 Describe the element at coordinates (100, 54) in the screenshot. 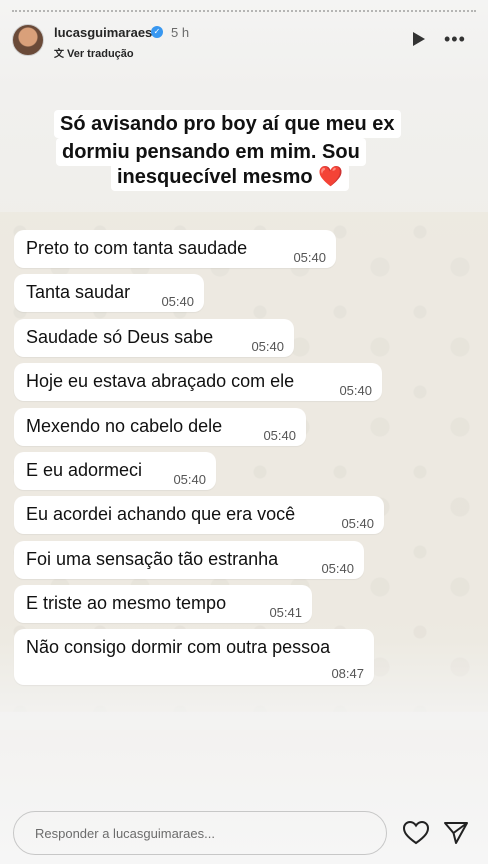

I see `translate-label: Ver tradução` at that location.